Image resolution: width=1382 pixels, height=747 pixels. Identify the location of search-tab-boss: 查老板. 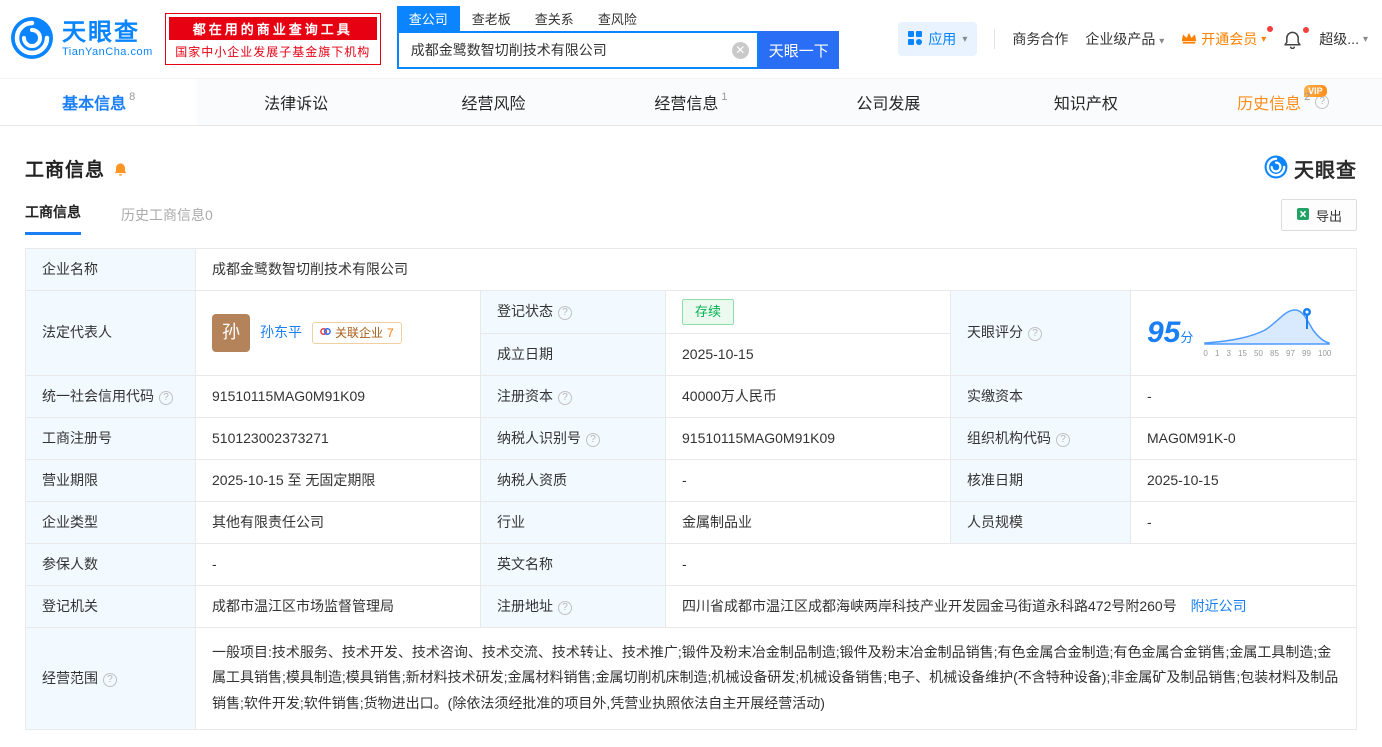
(491, 18).